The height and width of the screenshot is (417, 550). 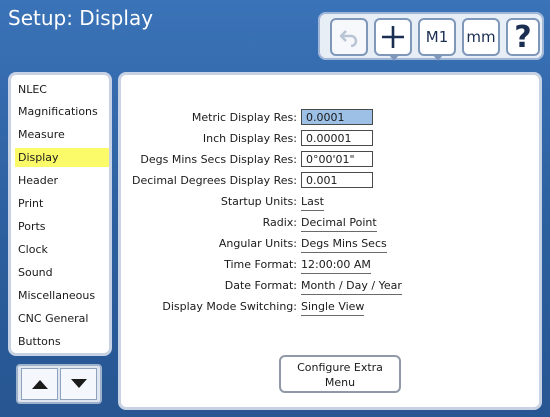 What do you see at coordinates (62, 157) in the screenshot?
I see `sidebar-item-display: Display` at bounding box center [62, 157].